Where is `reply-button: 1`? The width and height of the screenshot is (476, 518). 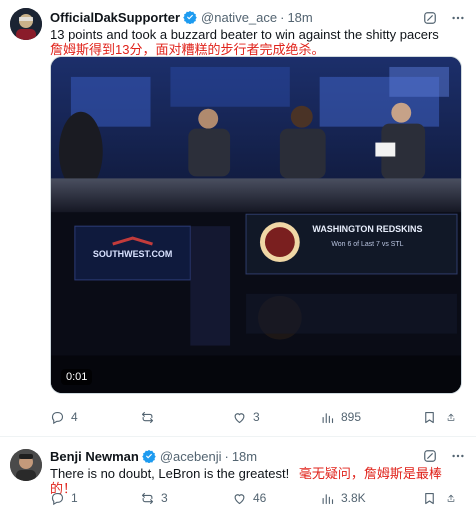
reply-button: 1 is located at coordinates (95, 498).